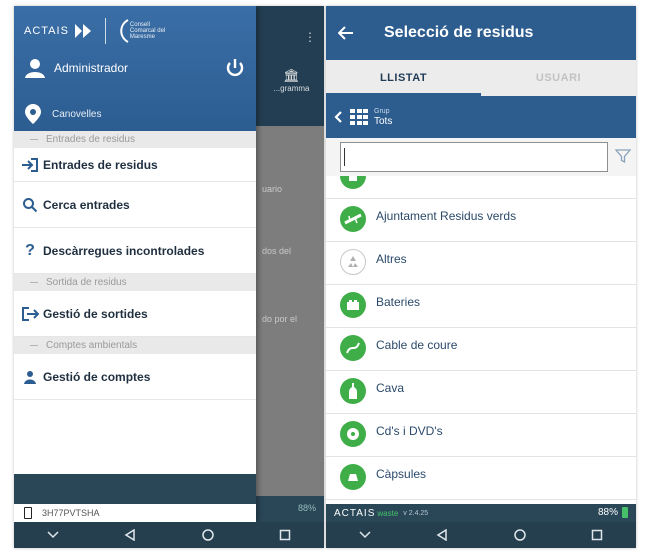 The height and width of the screenshot is (554, 650). What do you see at coordinates (481, 435) in the screenshot?
I see `list-item: Cd's i DVD's` at bounding box center [481, 435].